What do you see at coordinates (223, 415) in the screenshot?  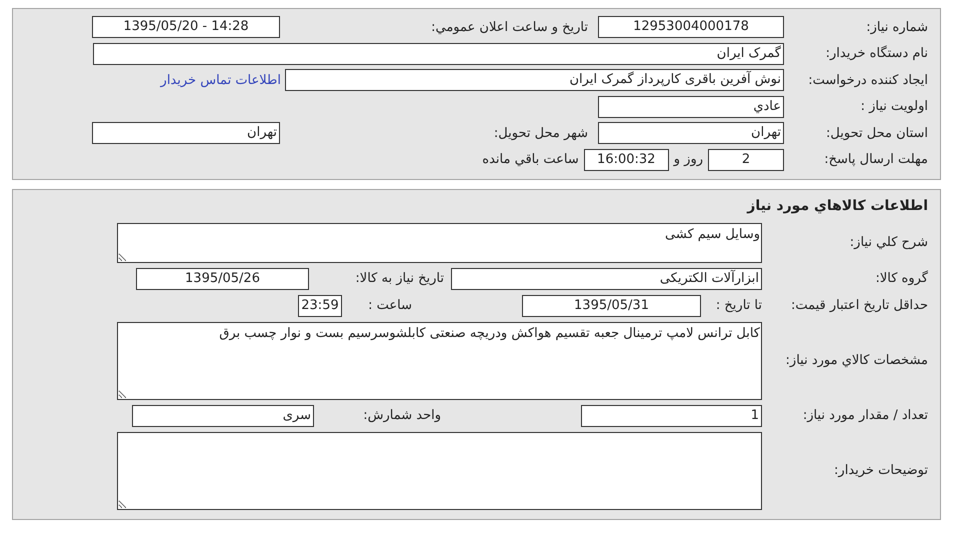 I see `text-field: سری` at bounding box center [223, 415].